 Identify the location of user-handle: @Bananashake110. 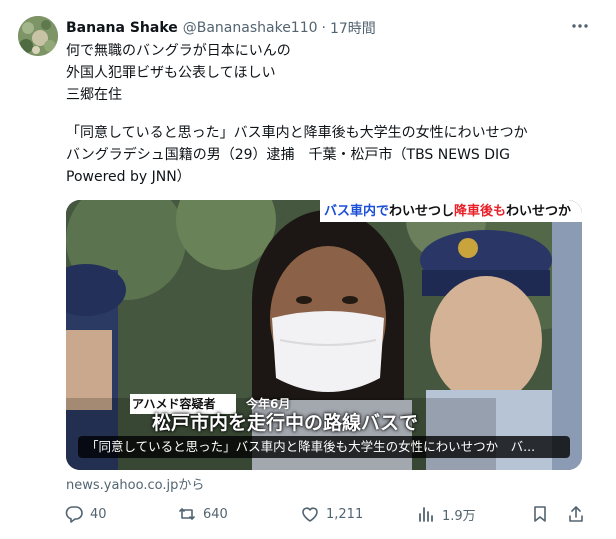
(250, 28).